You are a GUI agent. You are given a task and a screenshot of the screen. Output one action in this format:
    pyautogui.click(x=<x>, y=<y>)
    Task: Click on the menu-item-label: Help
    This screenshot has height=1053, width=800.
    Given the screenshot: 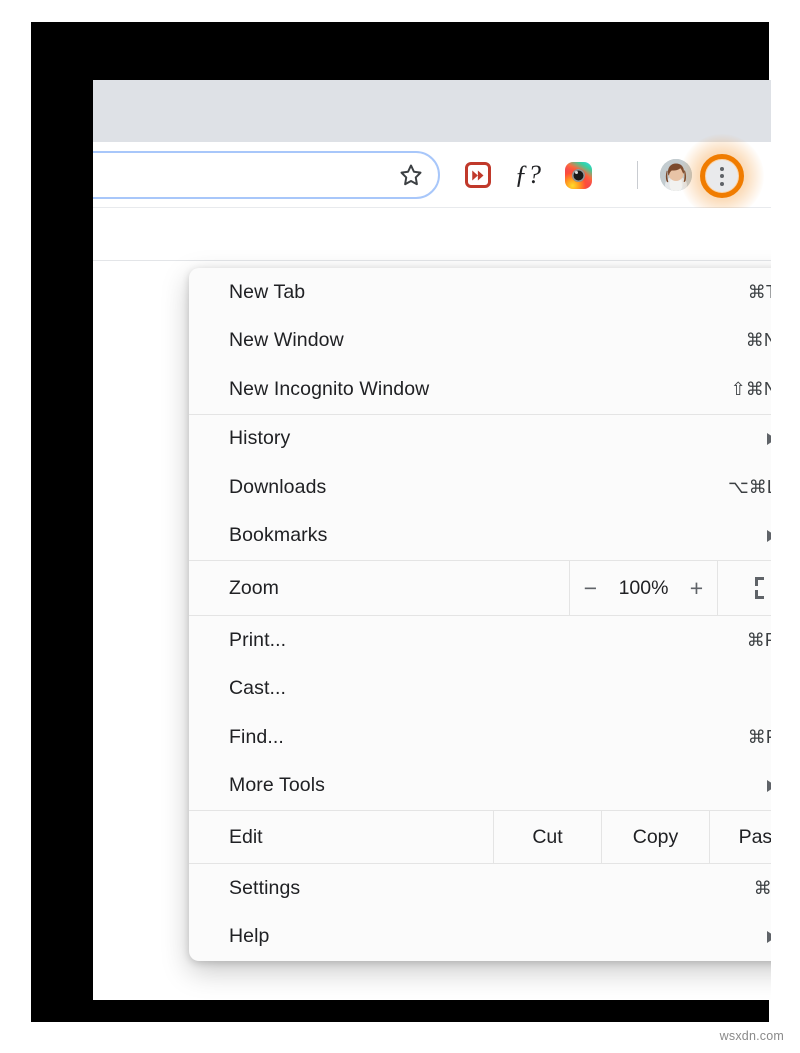 What is the action you would take?
    pyautogui.click(x=249, y=936)
    